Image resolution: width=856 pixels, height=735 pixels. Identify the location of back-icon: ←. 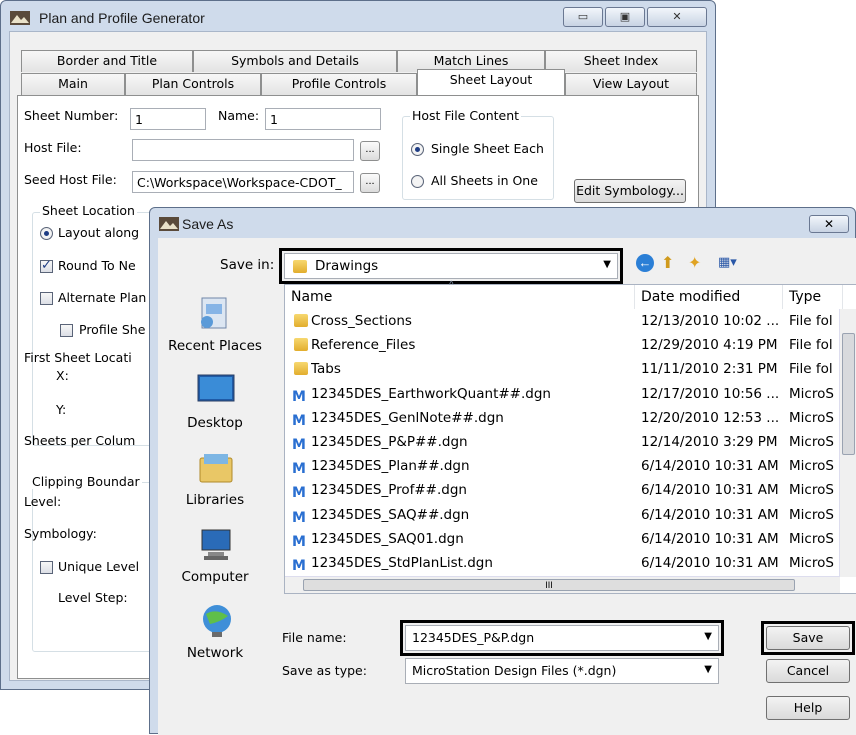
(645, 263).